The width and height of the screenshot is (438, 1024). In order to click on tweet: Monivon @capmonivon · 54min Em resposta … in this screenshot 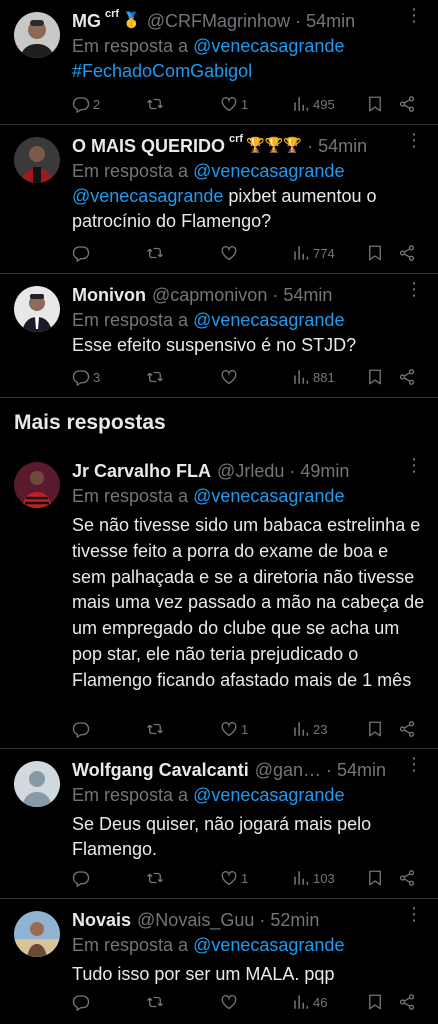, I will do `click(219, 336)`.